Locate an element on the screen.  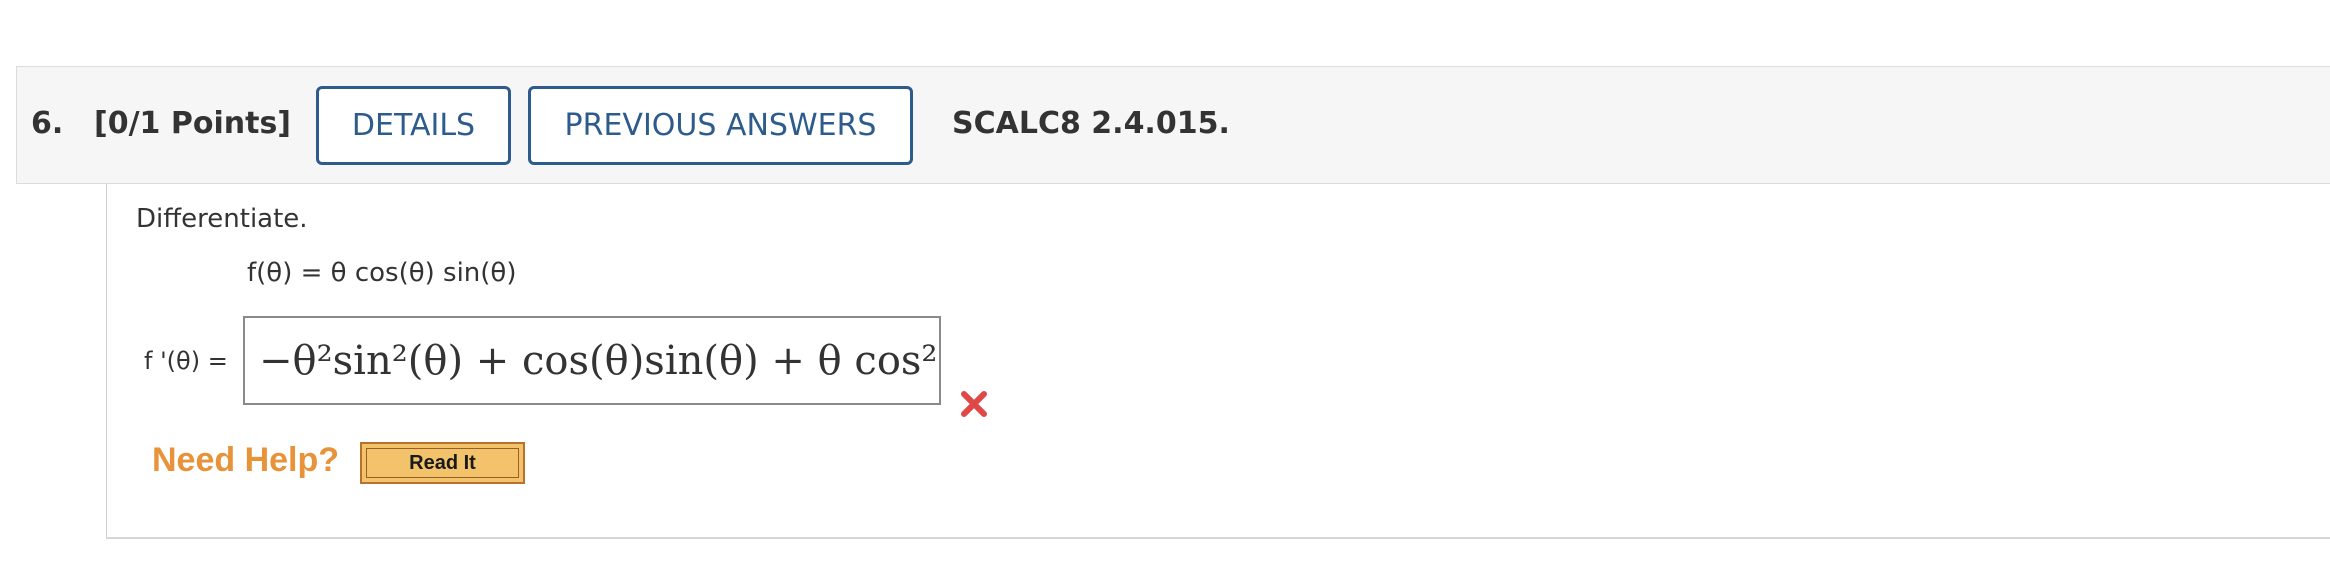
x-mark-icon is located at coordinates (974, 404).